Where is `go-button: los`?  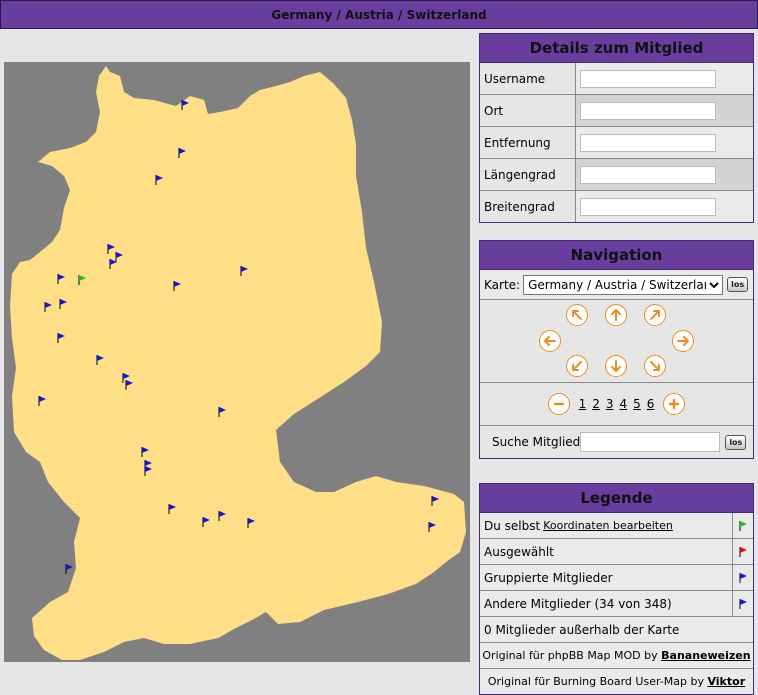 go-button: los is located at coordinates (738, 284).